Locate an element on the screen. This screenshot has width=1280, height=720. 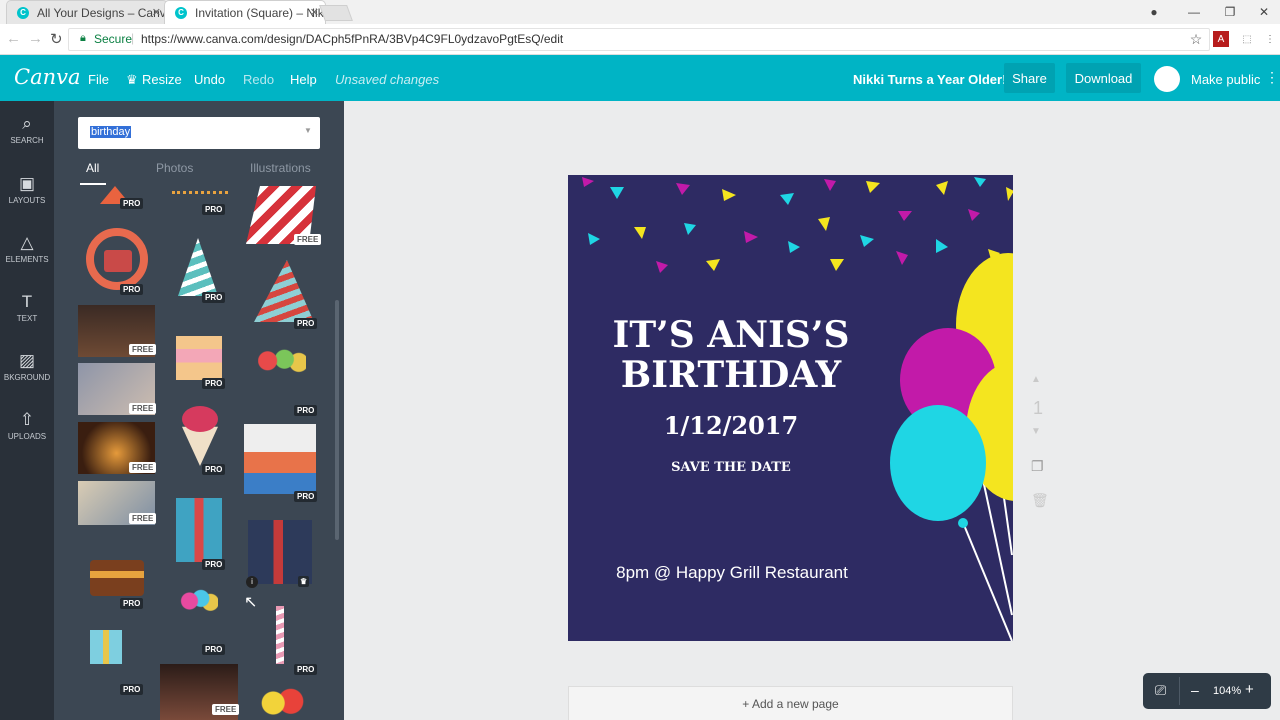
lock-icon: 🔒︎ is located at coordinates (83, 38).